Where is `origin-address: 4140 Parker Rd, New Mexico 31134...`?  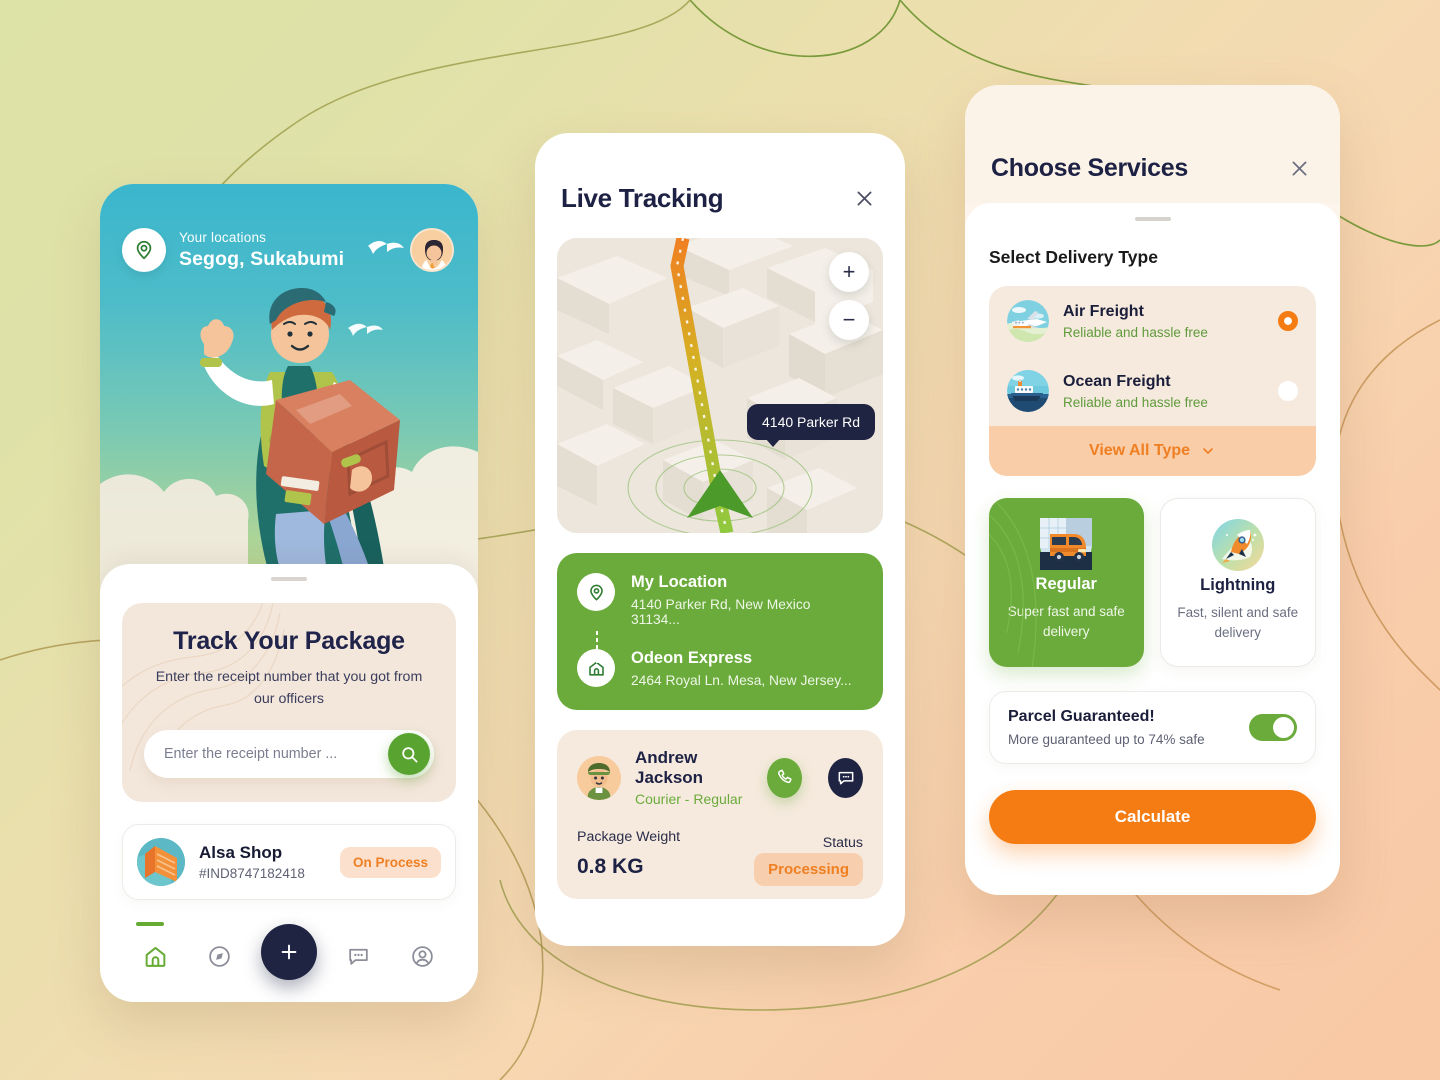
origin-address: 4140 Parker Rd, New Mexico 31134... is located at coordinates (721, 612).